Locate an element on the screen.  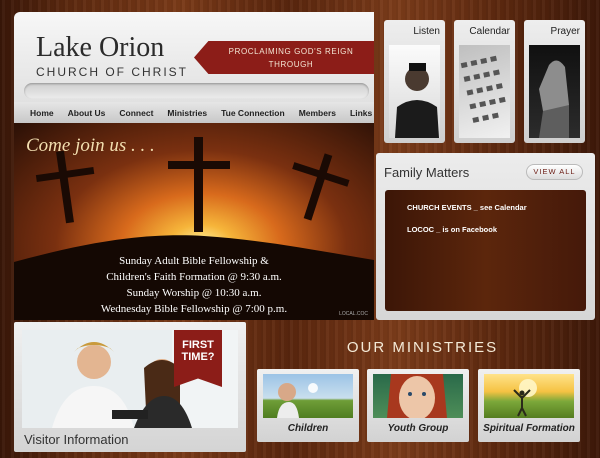
service-time-line: Sunday Worship @ 10:30 a.m. is located at coordinates (194, 293).